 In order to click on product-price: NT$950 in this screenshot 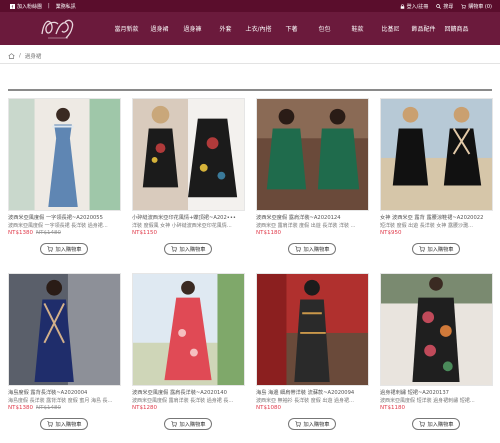, I will do `click(391, 233)`.